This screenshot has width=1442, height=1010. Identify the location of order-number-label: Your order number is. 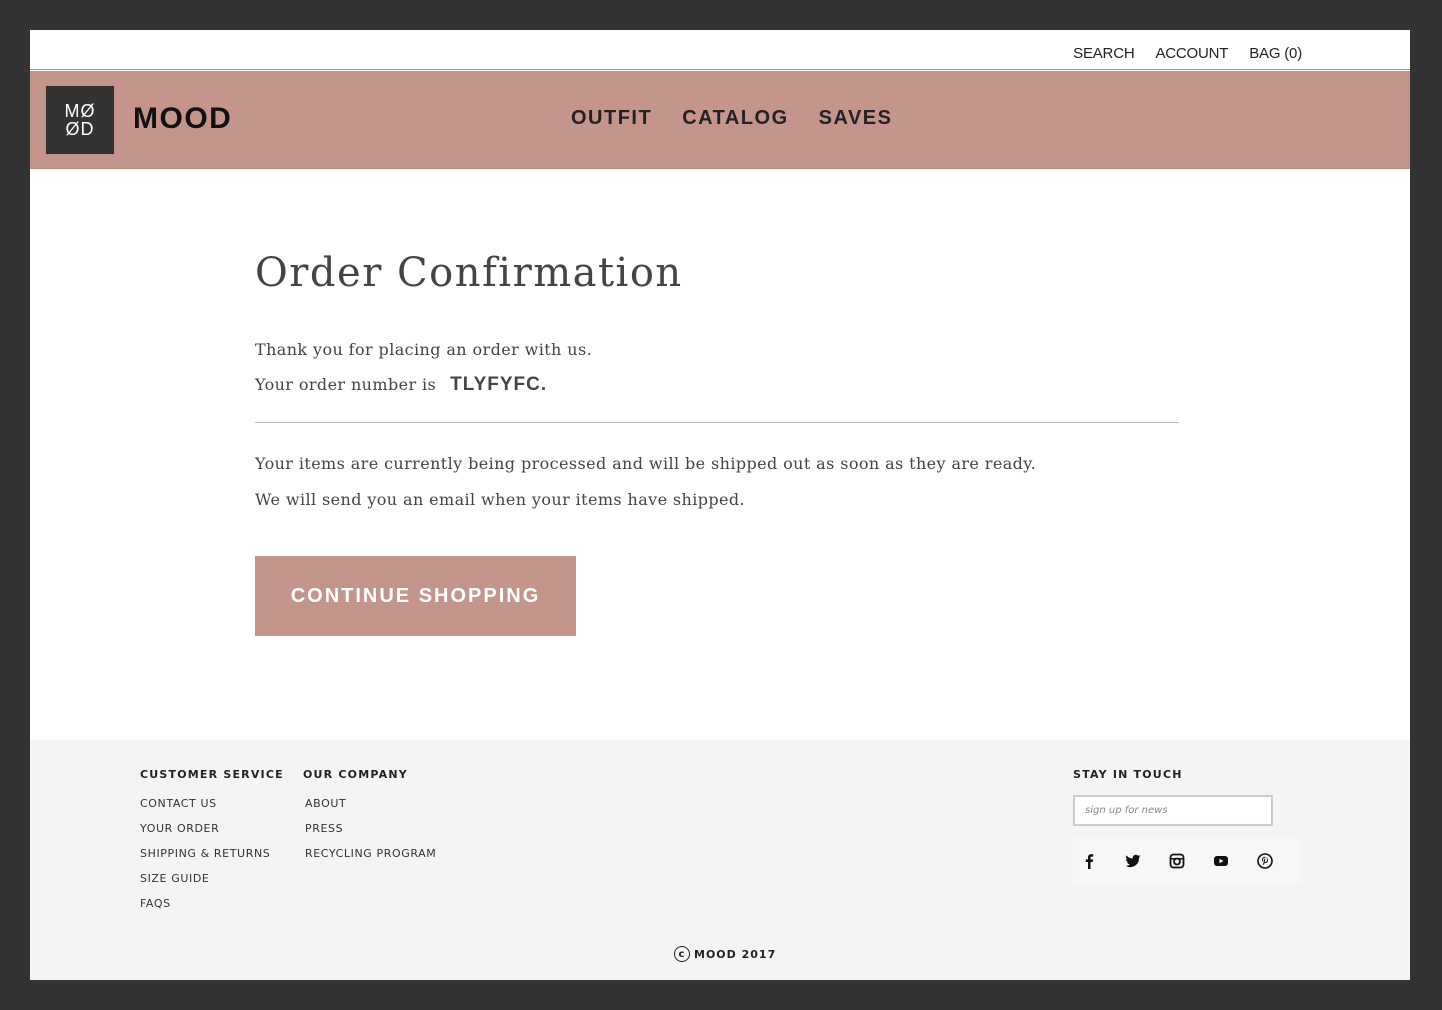
(346, 384).